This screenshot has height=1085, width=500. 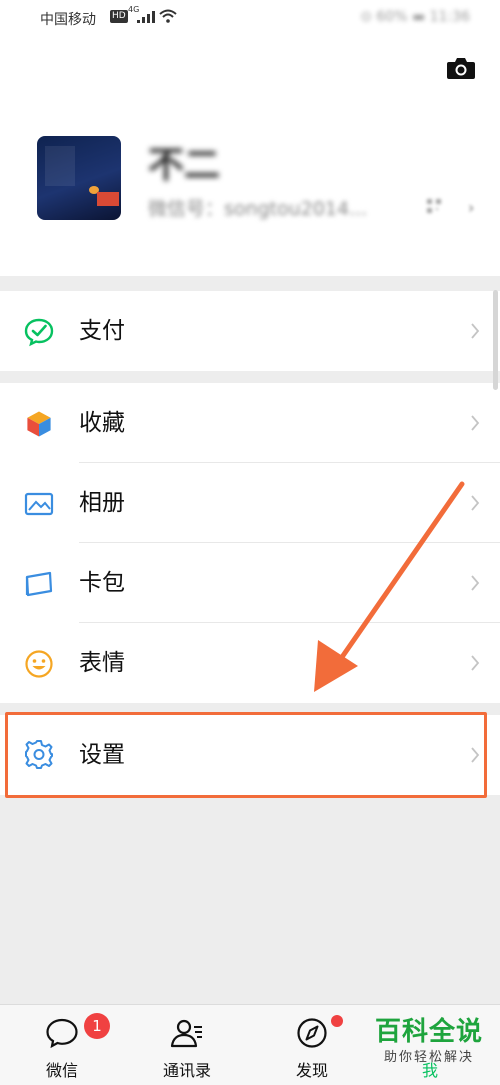 I want to click on watermark-logo: 百科全说 助你轻松解决, so click(x=429, y=1048).